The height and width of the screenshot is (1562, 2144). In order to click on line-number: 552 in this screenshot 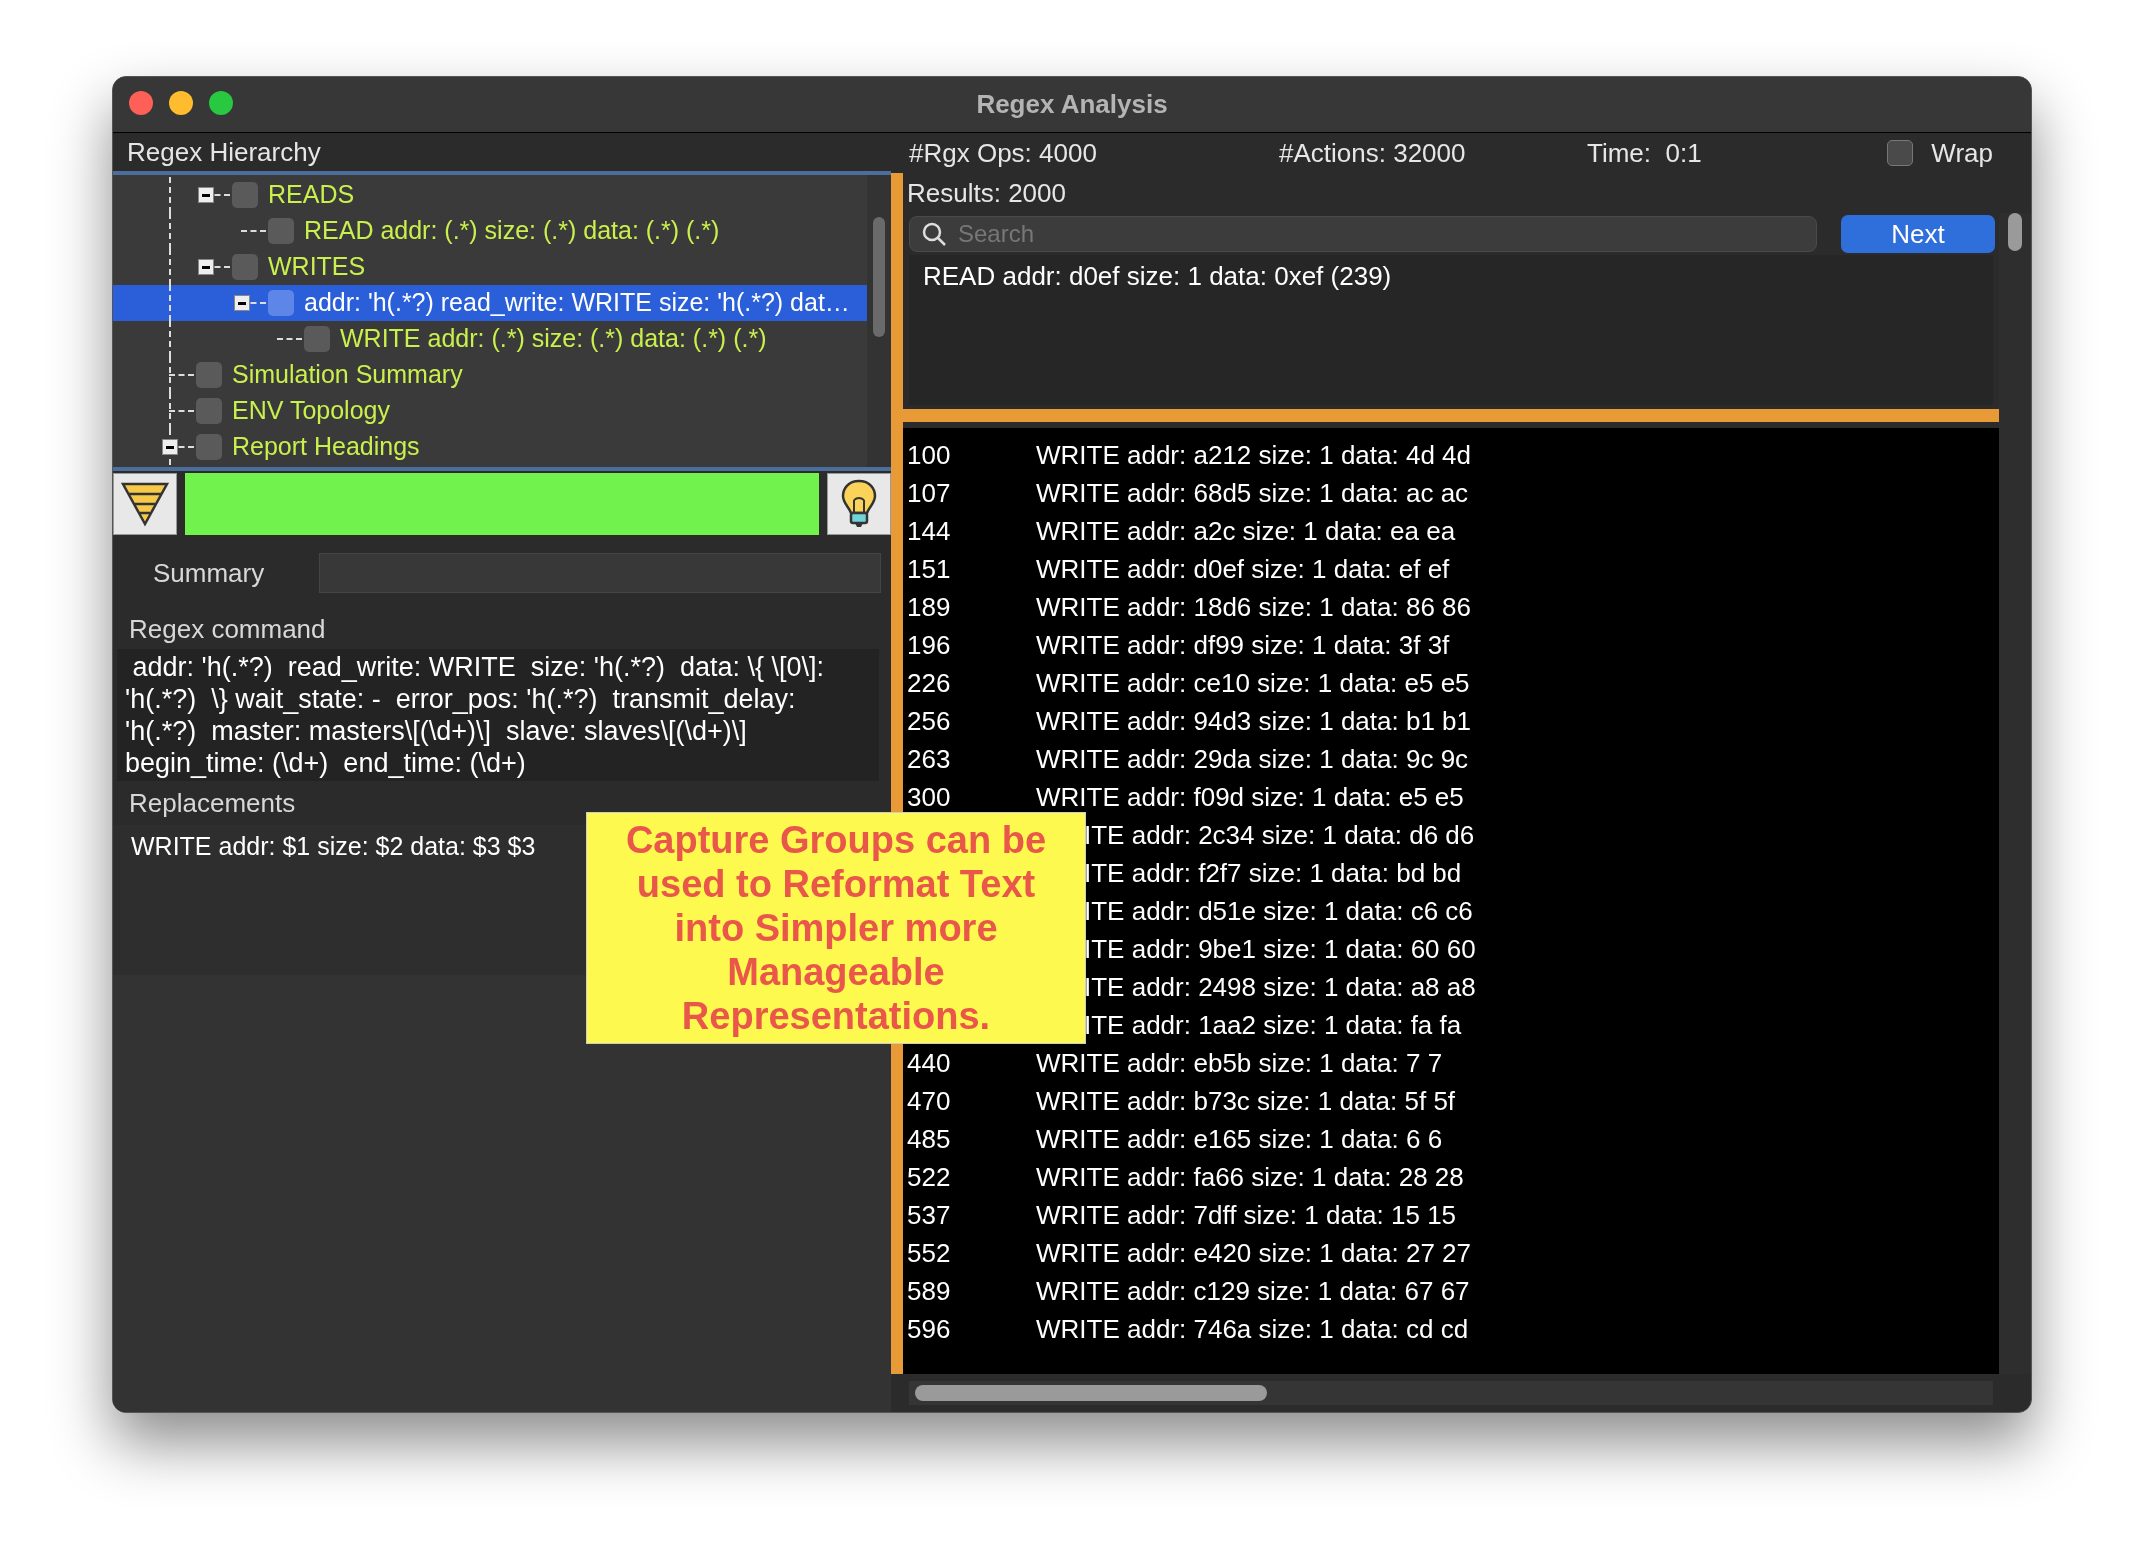, I will do `click(929, 1253)`.